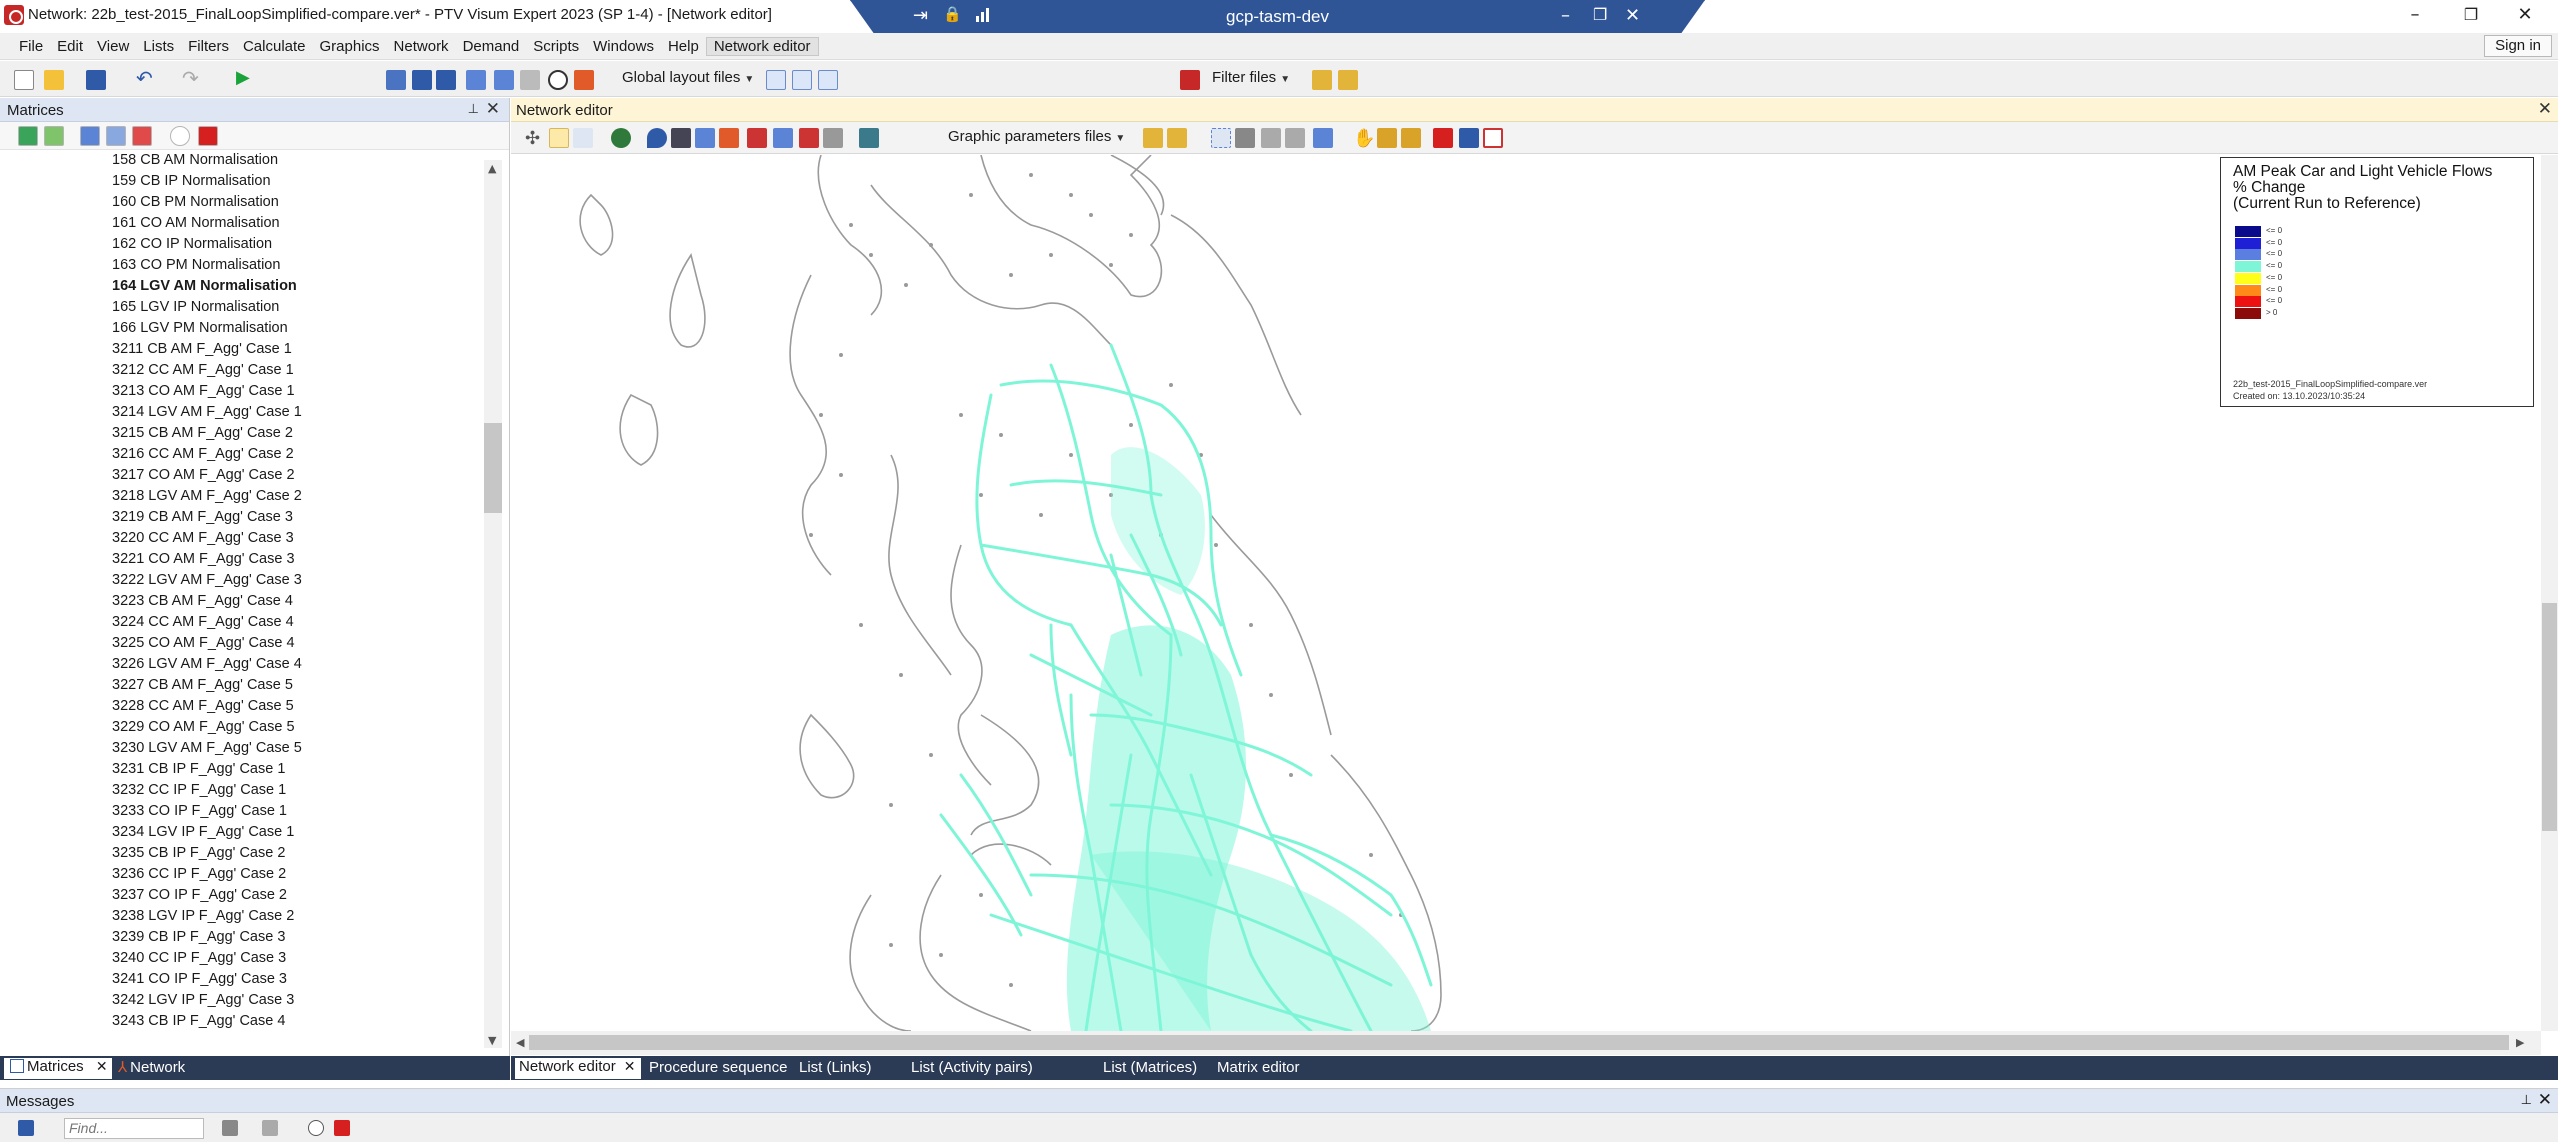 Image resolution: width=2558 pixels, height=1142 pixels. I want to click on menu-item-help: Help, so click(683, 46).